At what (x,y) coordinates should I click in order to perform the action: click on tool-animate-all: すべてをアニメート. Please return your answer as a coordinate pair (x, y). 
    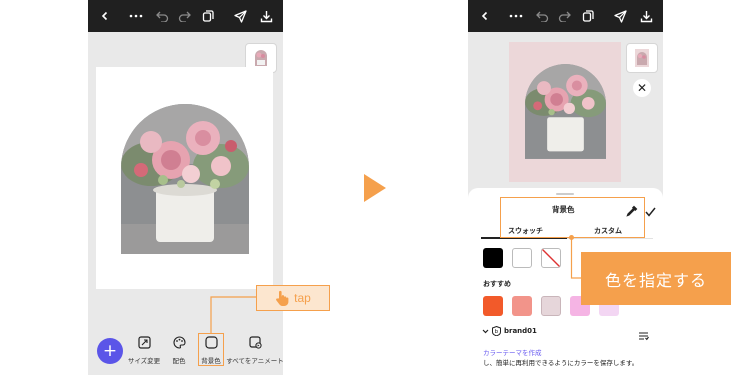
    Looking at the image, I should click on (254, 350).